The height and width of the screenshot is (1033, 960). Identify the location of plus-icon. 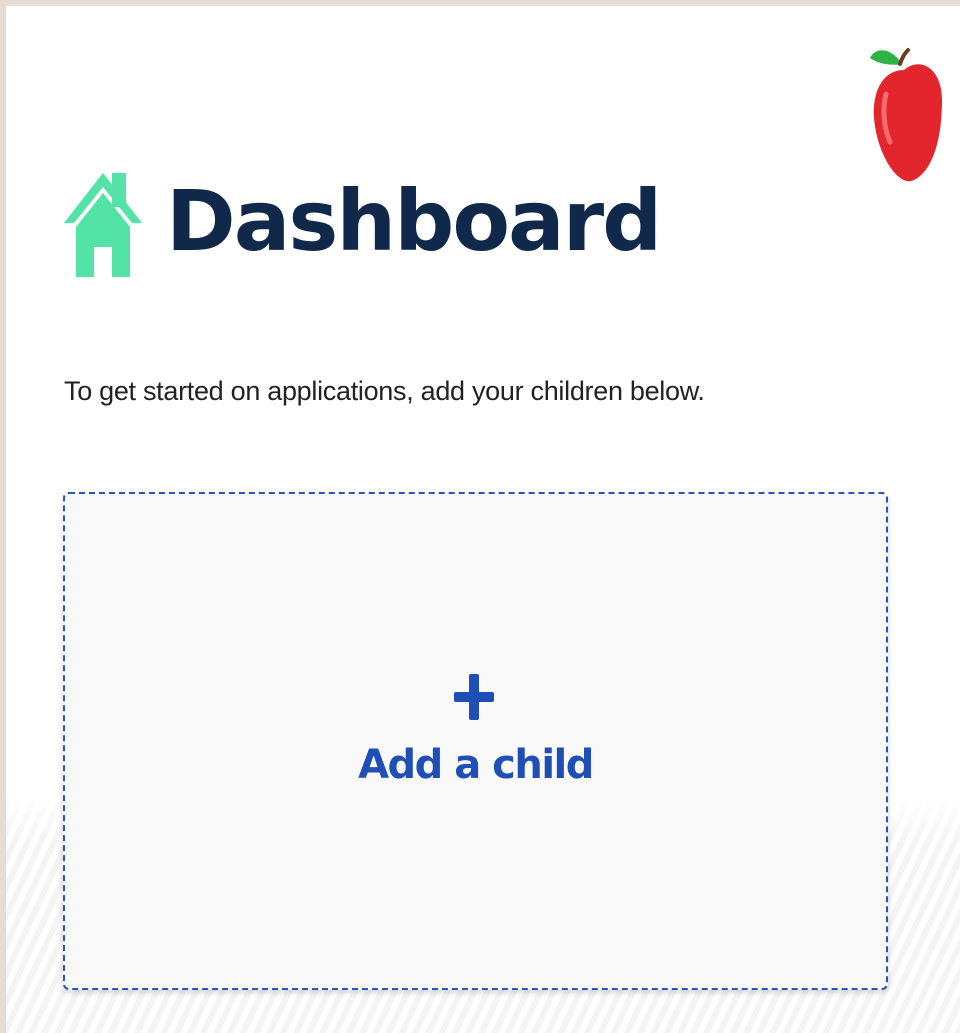
(474, 697).